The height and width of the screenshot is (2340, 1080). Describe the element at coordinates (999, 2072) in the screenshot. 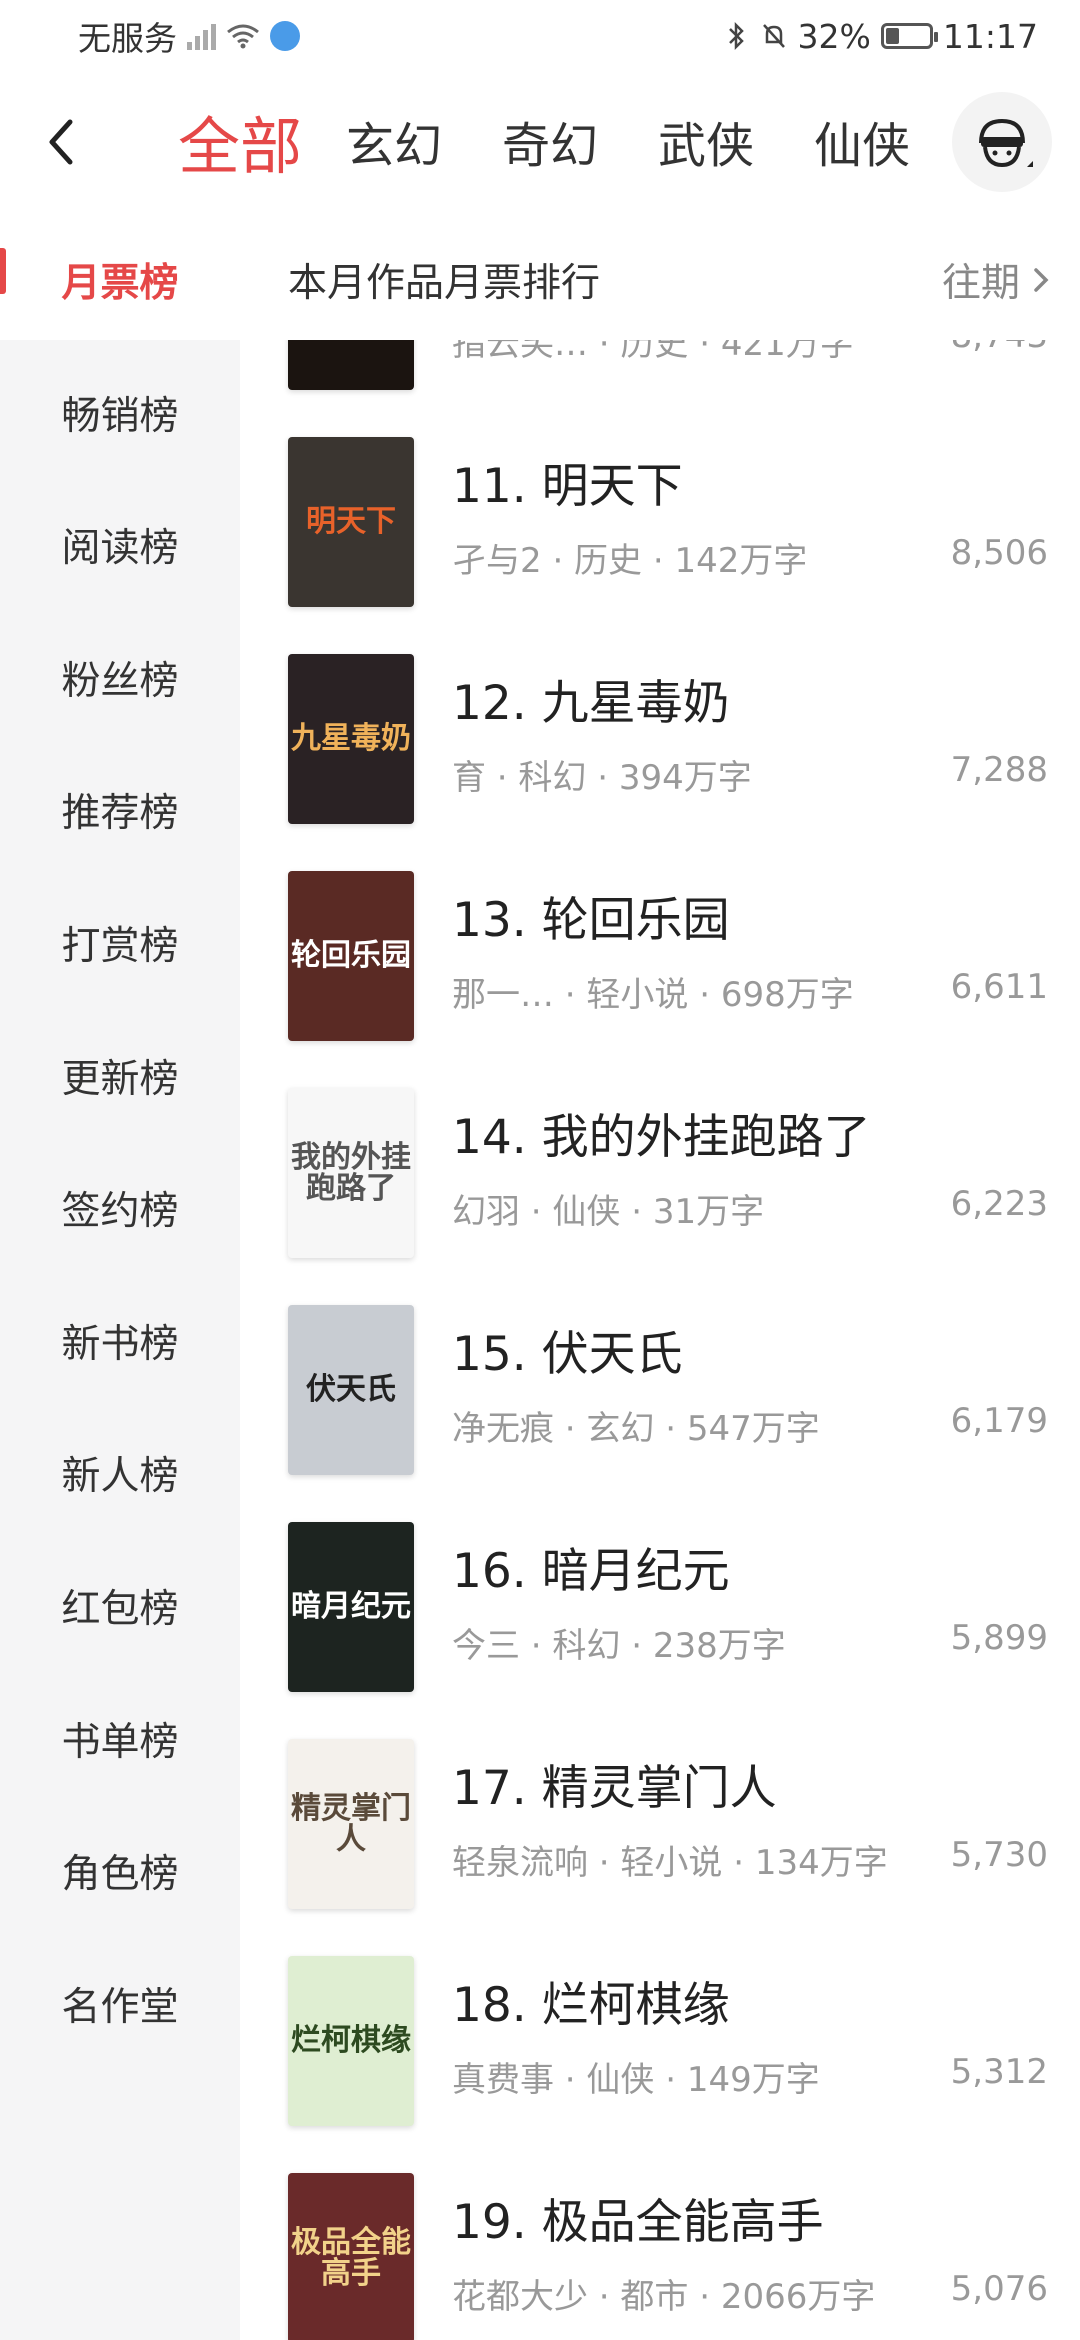

I see `monthly-votes: 5,312` at that location.